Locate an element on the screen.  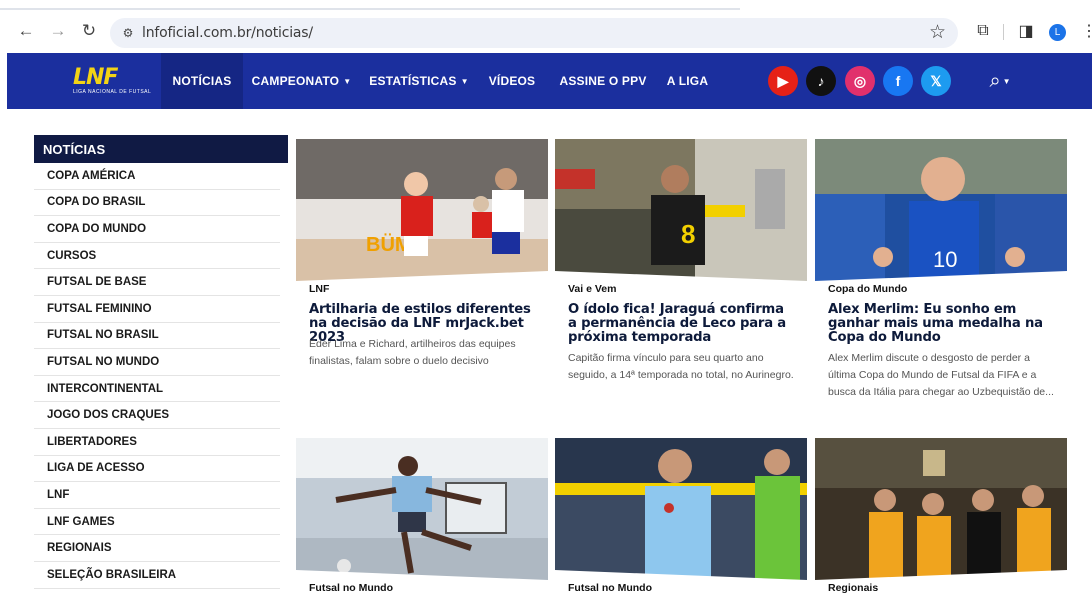
logo-mark: LNF is located at coordinates (95, 77).